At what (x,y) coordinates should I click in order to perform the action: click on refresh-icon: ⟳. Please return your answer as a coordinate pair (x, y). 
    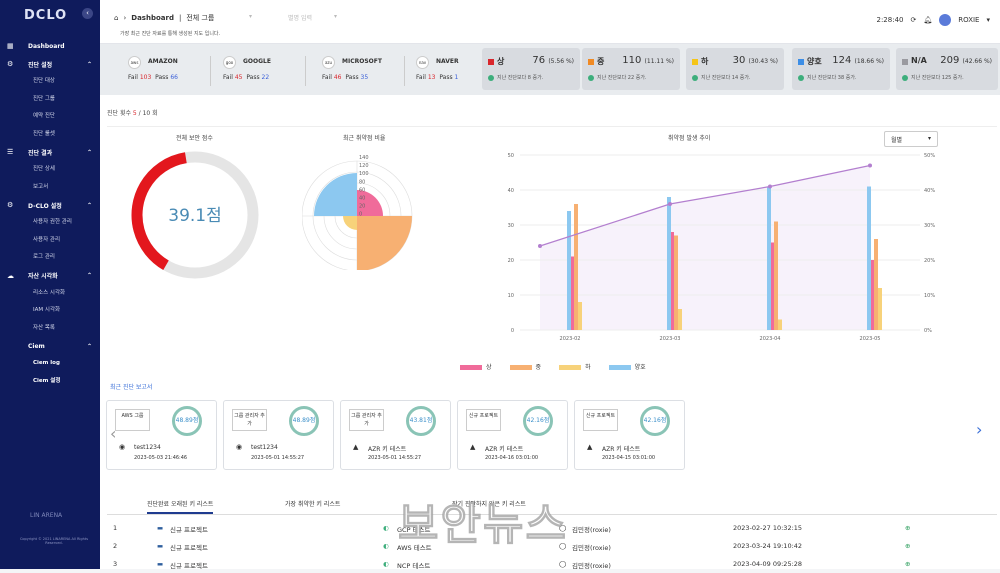
    Looking at the image, I should click on (914, 20).